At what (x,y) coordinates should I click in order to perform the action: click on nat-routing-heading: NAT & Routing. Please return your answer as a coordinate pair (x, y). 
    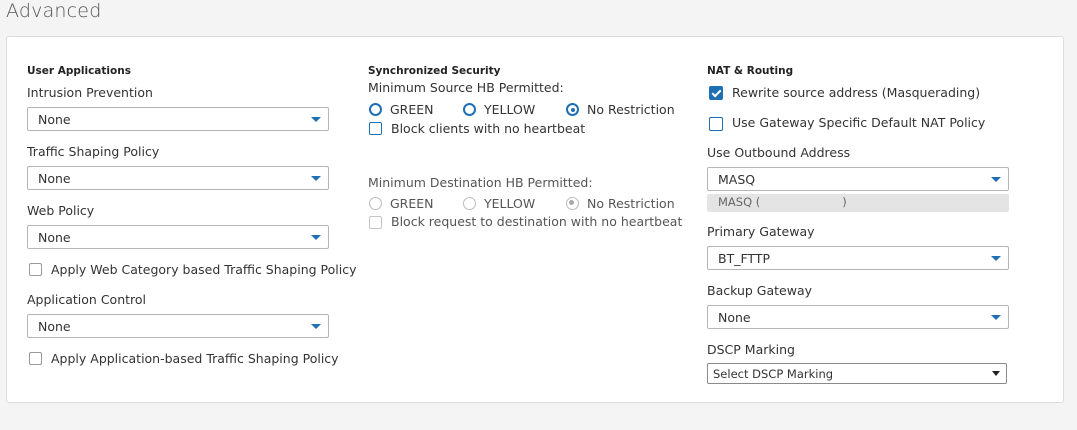
    Looking at the image, I should click on (750, 71).